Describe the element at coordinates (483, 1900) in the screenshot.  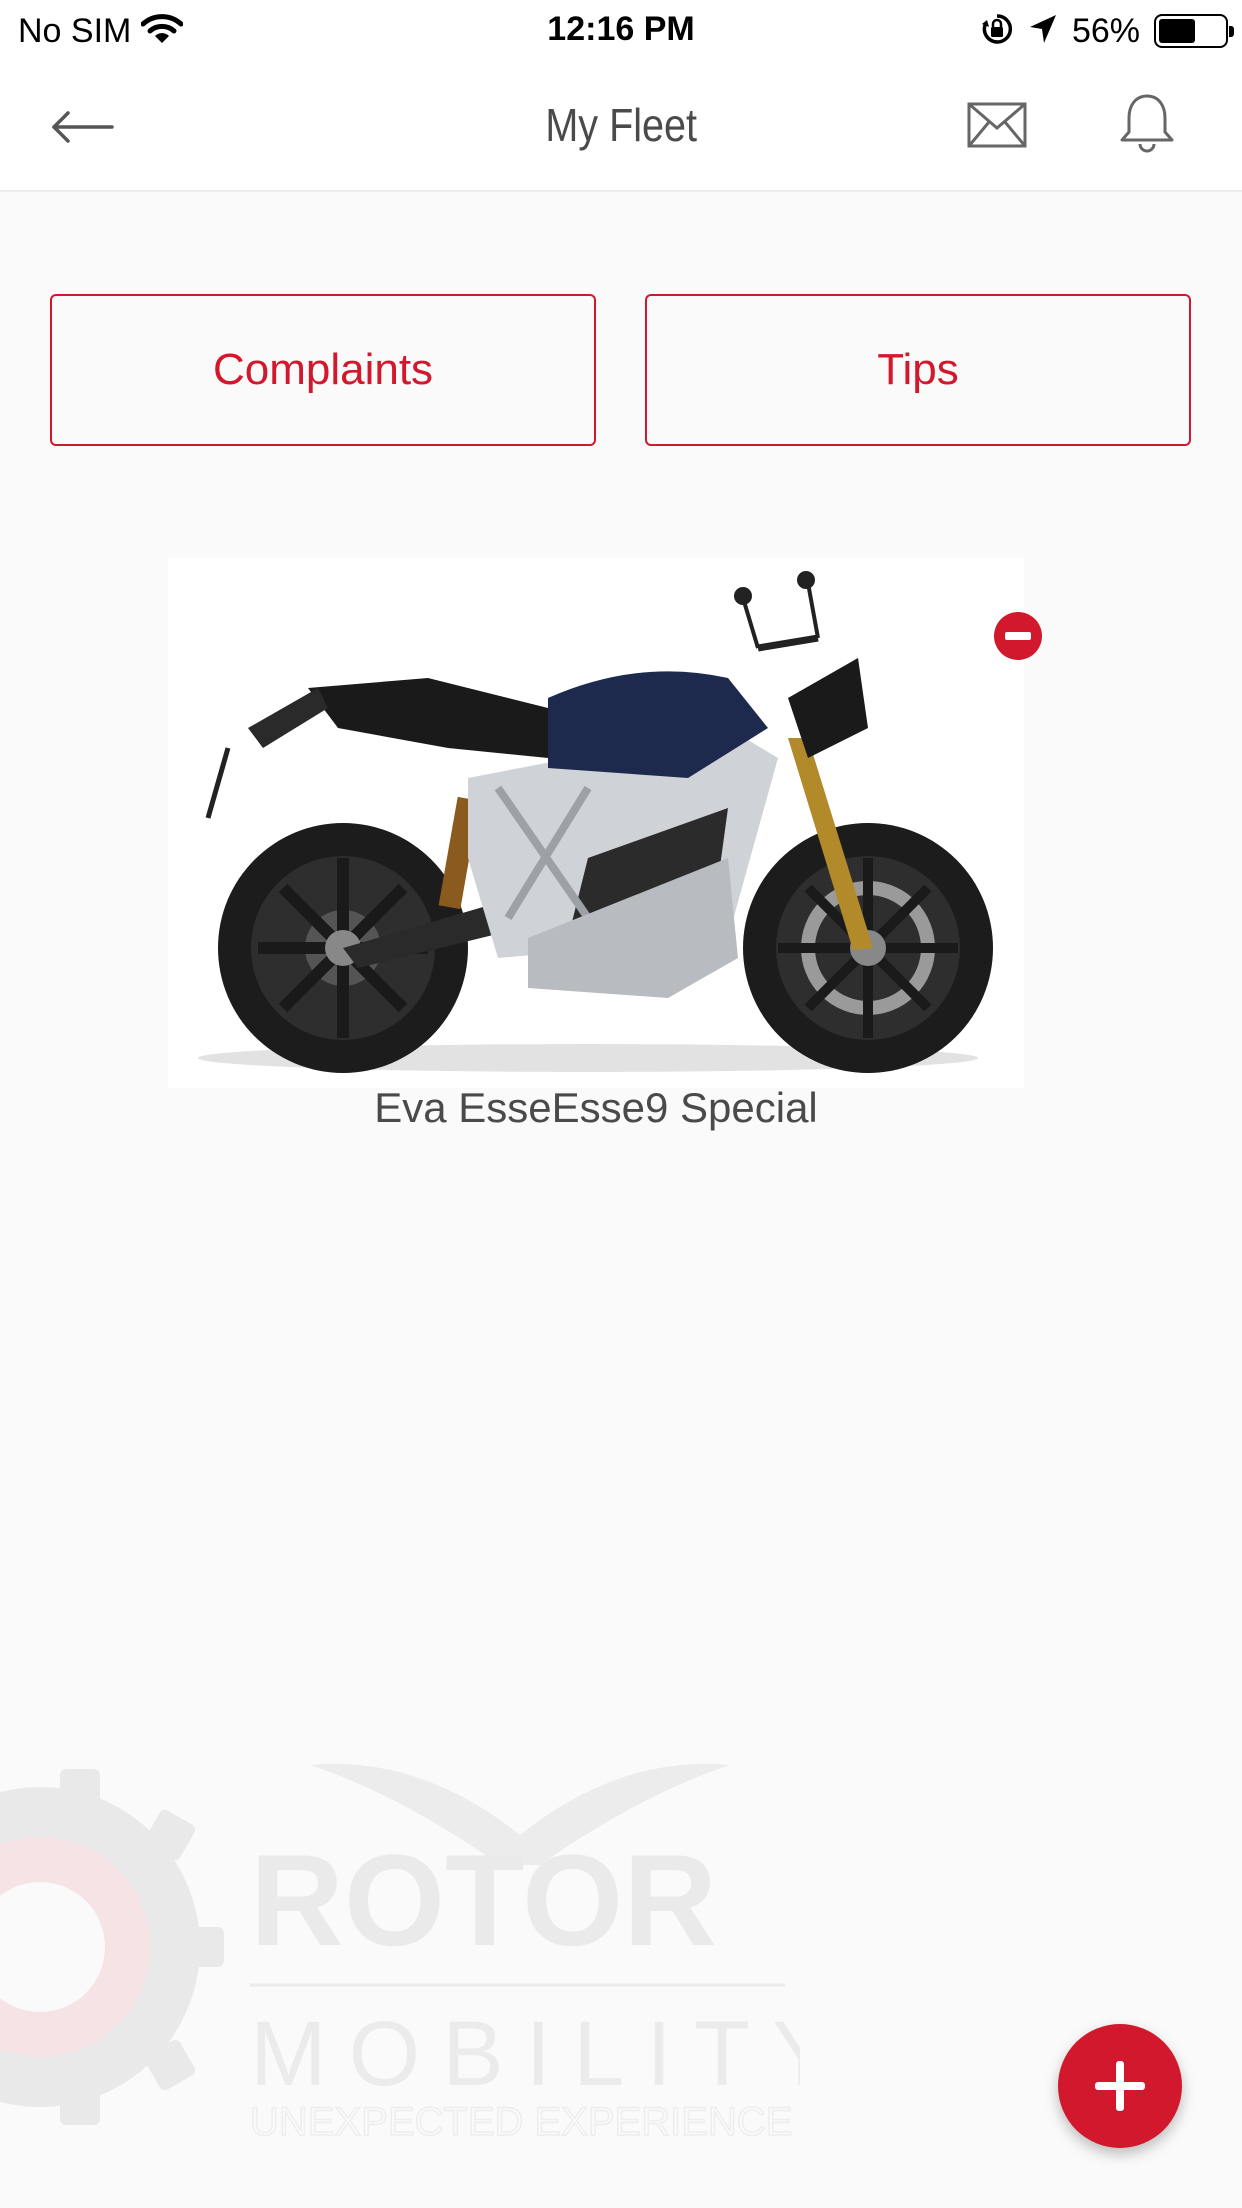
I see `watermark-brand-name: ROTOR` at that location.